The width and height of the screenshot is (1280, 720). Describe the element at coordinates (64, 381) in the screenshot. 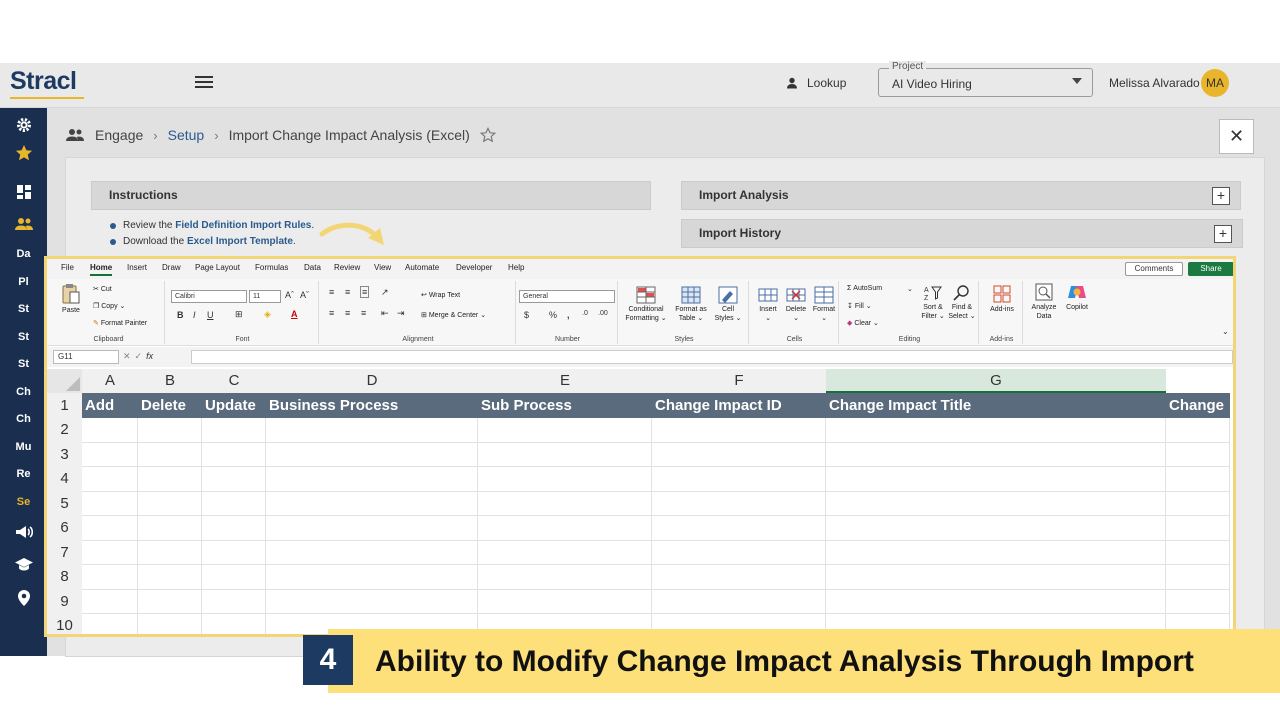

I see `select-all-corner` at that location.